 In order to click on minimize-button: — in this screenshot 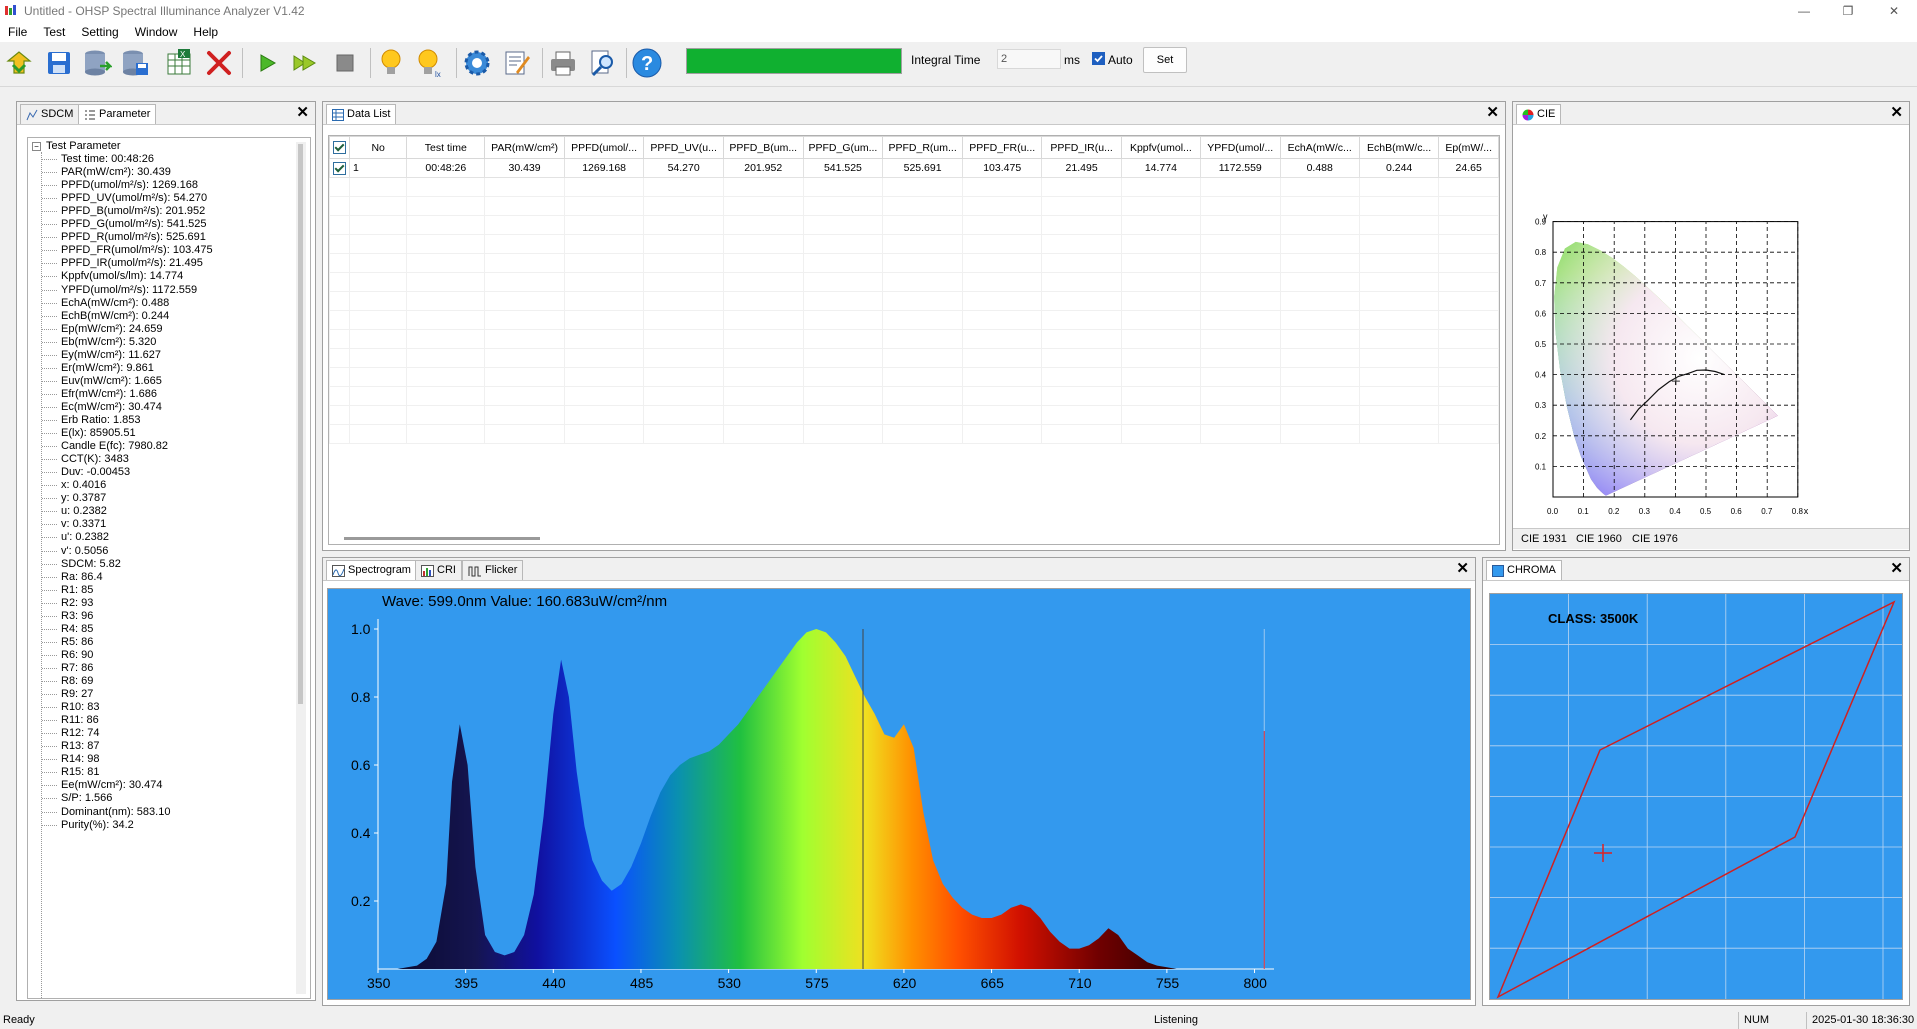, I will do `click(1804, 11)`.